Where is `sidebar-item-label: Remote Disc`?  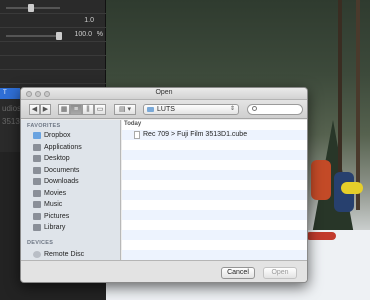
sidebar-item-label: Remote Disc is located at coordinates (64, 254).